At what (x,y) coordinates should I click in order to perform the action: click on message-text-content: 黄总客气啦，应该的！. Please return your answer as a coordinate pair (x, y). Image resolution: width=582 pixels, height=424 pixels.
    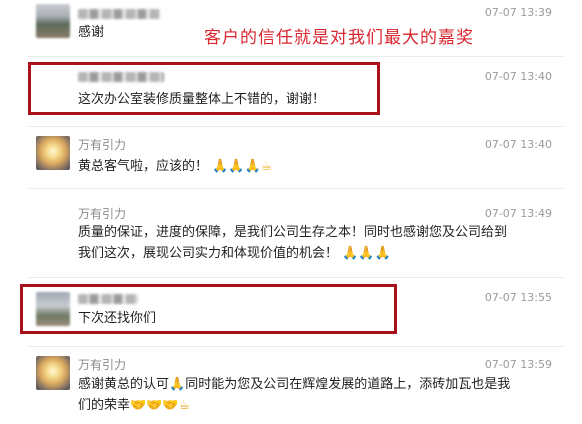
    Looking at the image, I should click on (143, 166).